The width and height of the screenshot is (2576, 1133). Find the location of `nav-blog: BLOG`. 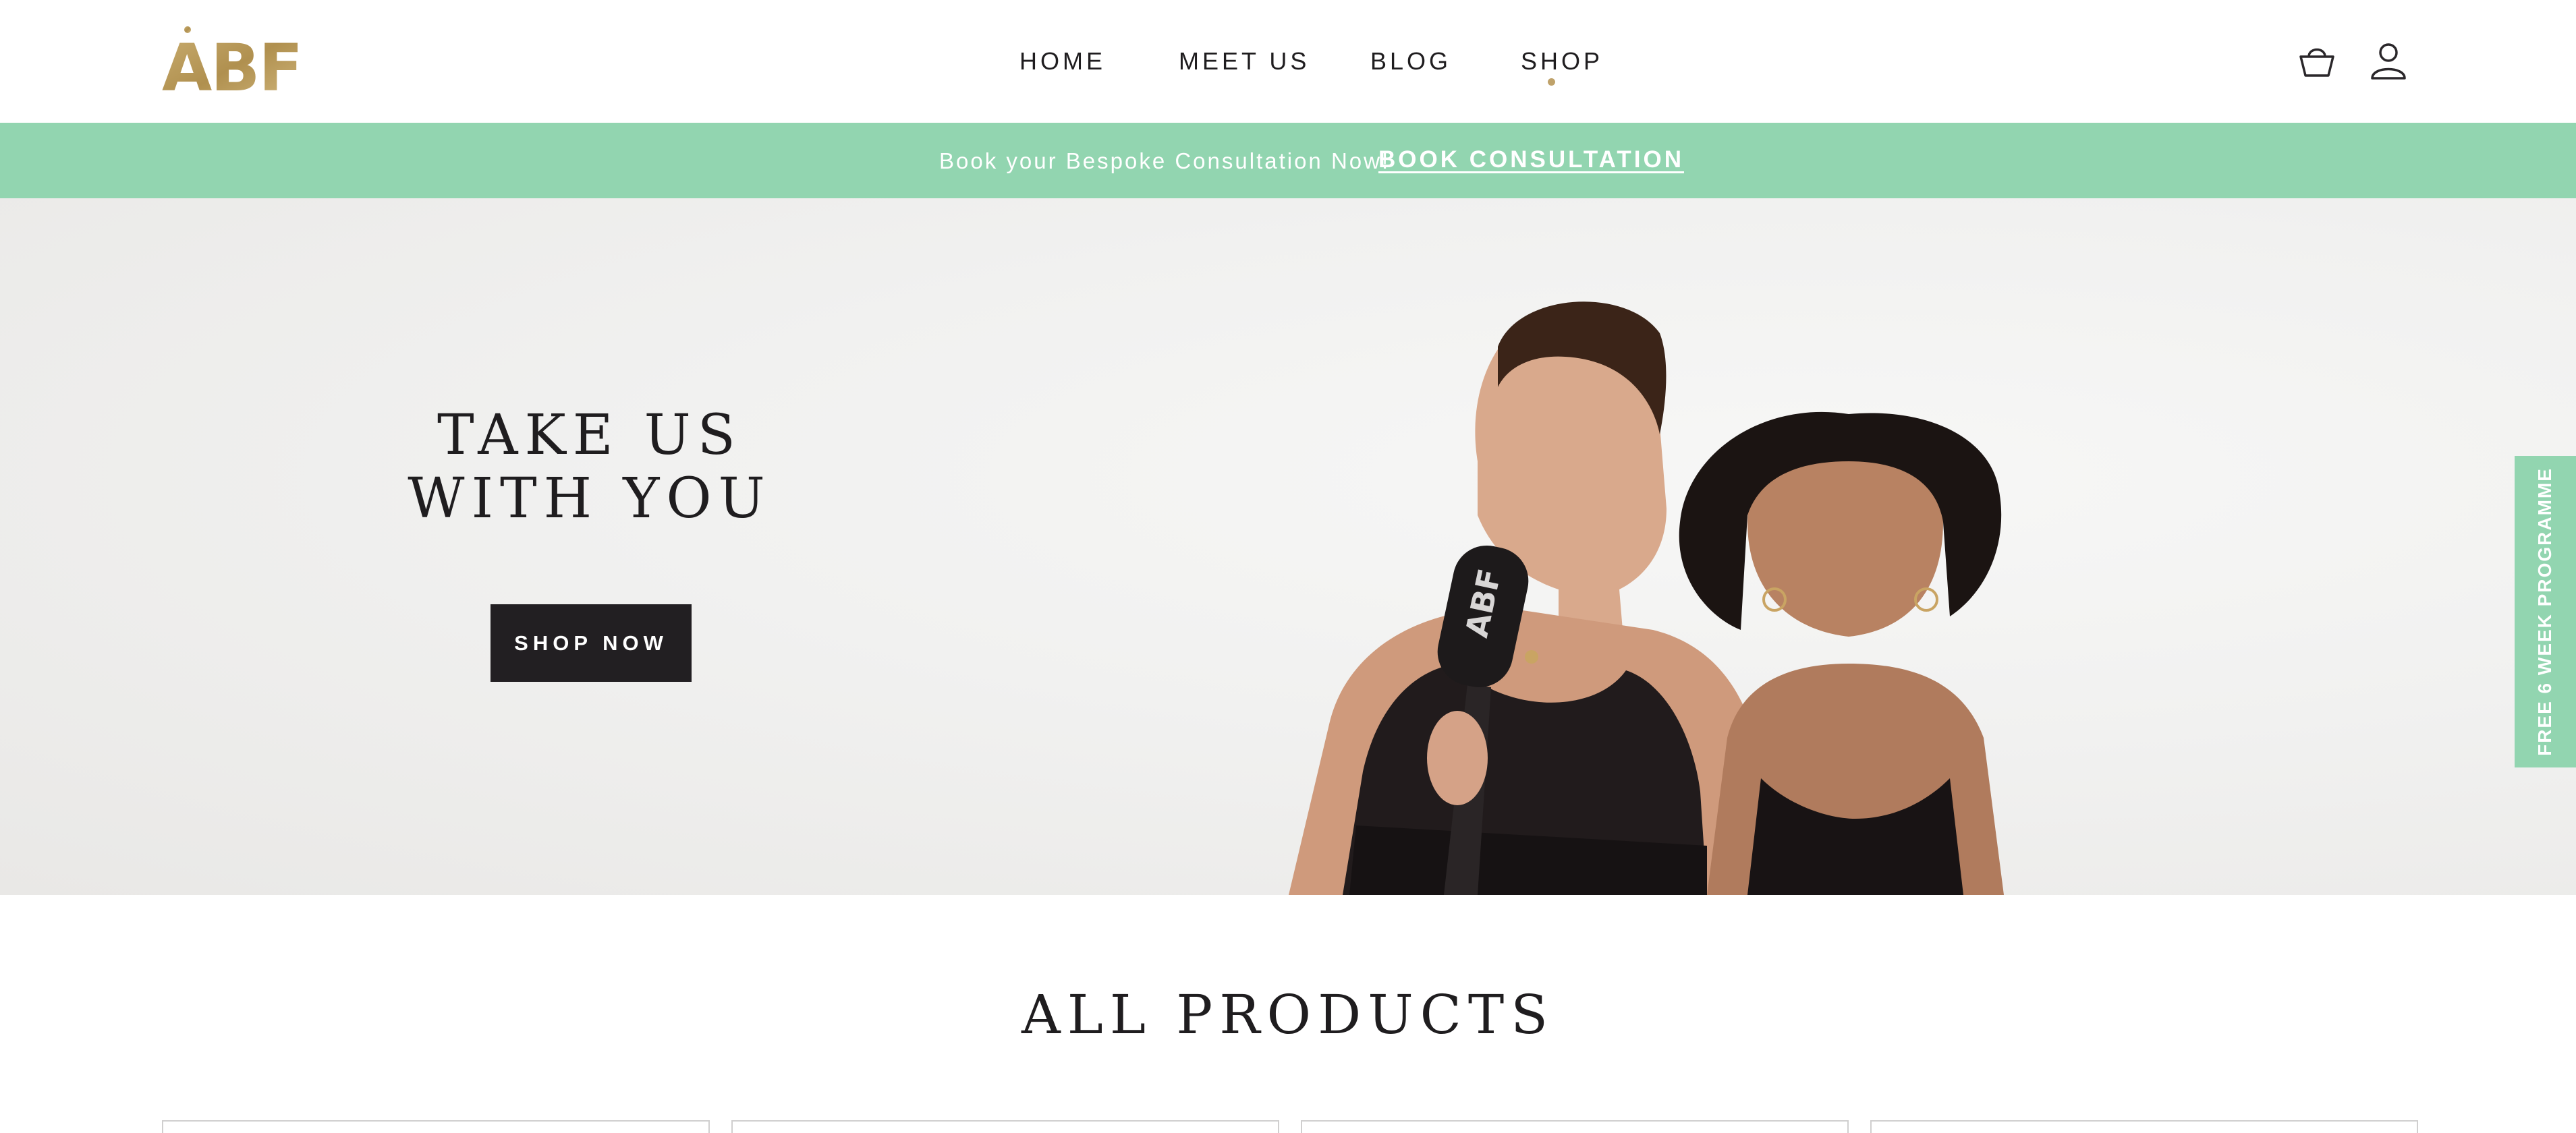

nav-blog: BLOG is located at coordinates (1410, 62).